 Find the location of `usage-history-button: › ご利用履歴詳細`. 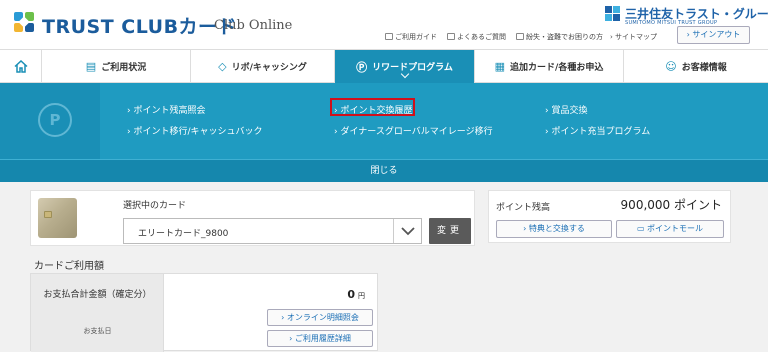

usage-history-button: › ご利用履歴詳細 is located at coordinates (320, 338).